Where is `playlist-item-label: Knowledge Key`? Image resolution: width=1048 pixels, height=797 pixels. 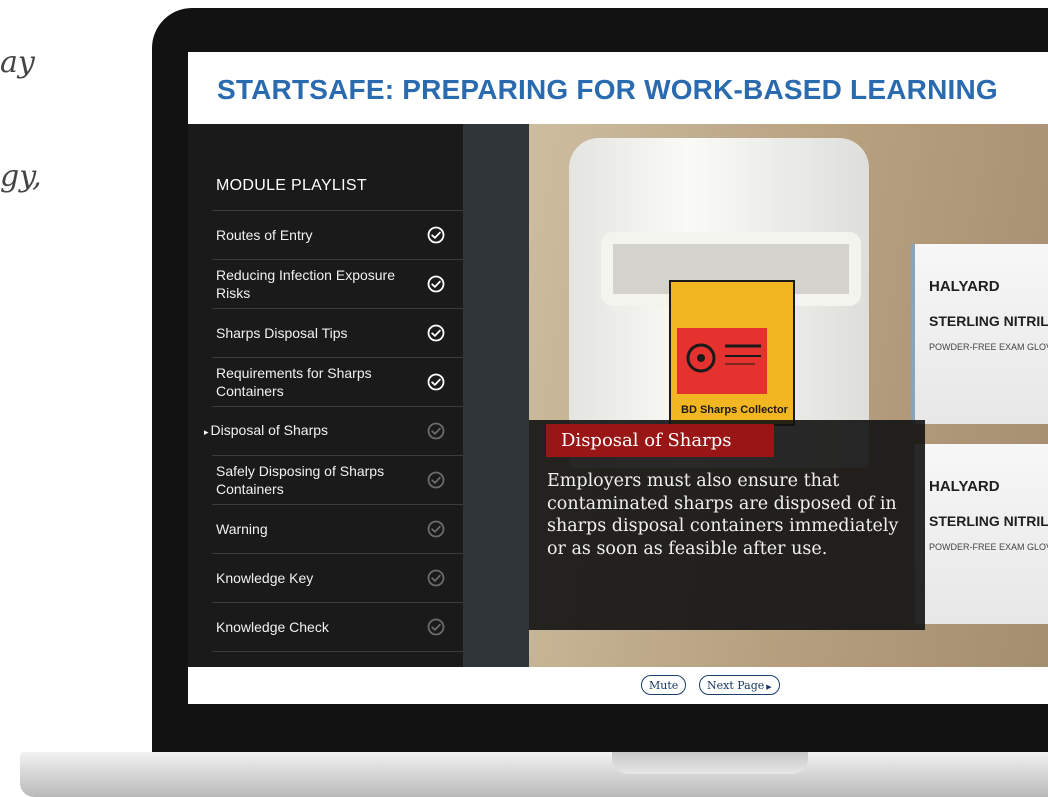 playlist-item-label: Knowledge Key is located at coordinates (309, 578).